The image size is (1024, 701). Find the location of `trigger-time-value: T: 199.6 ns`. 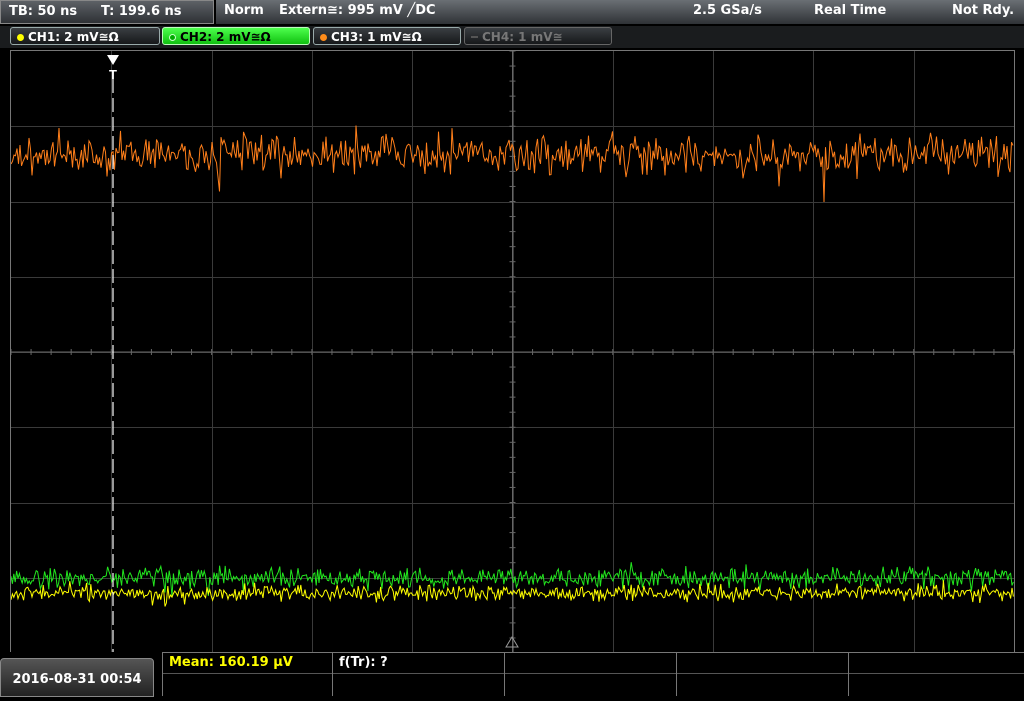

trigger-time-value: T: 199.6 ns is located at coordinates (141, 11).